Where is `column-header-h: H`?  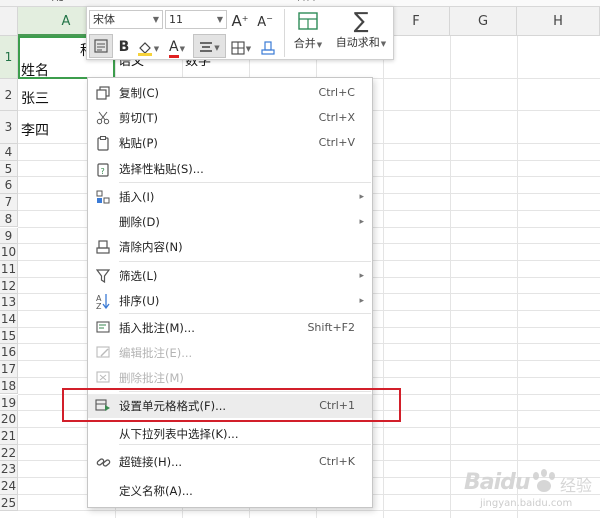
column-header-h: H is located at coordinates (558, 21).